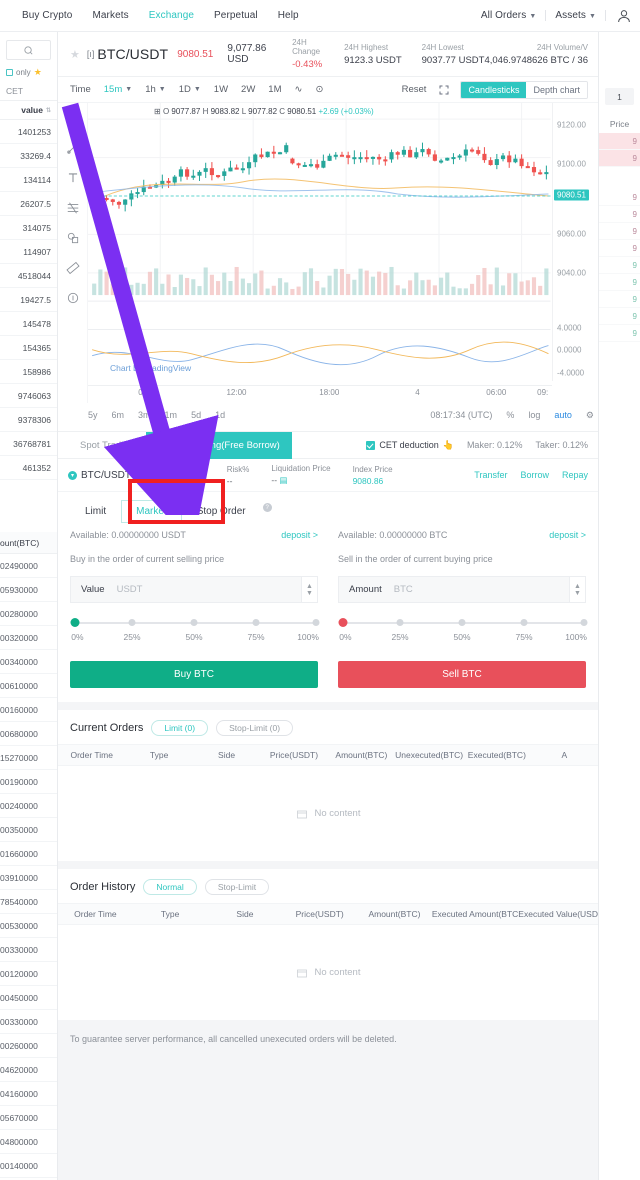 The width and height of the screenshot is (640, 1180). What do you see at coordinates (255, 728) in the screenshot?
I see `current-orders-pill-stop-limit: Stop-Limit (0)` at bounding box center [255, 728].